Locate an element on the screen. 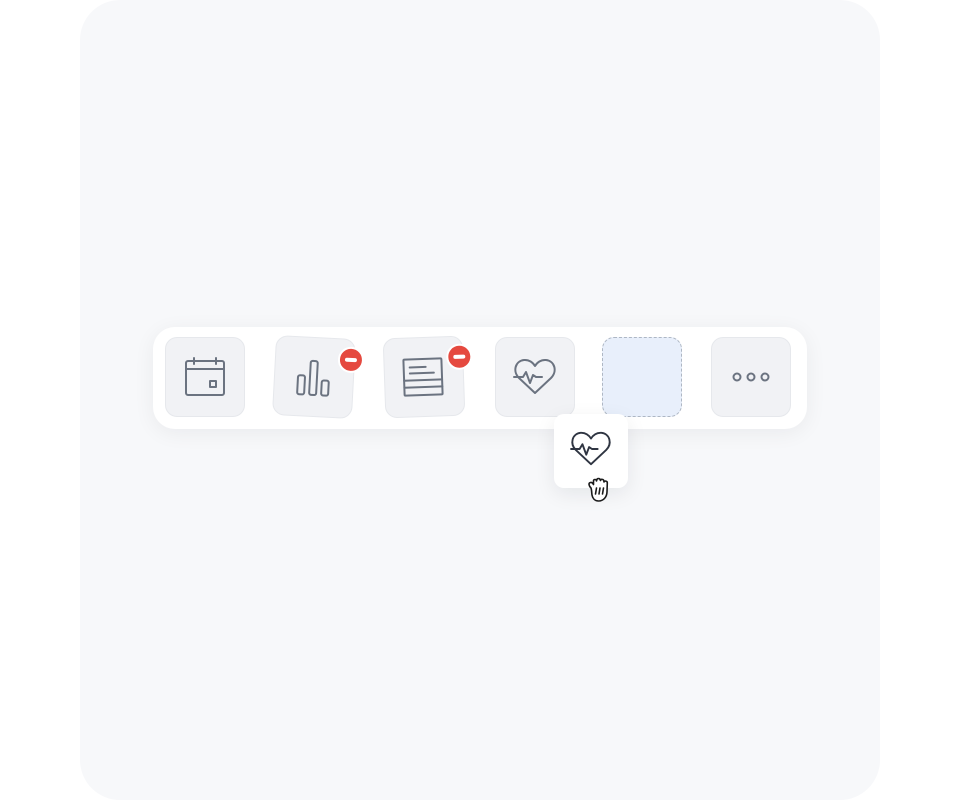 Image resolution: width=960 pixels, height=800 pixels. bar-chart-icon is located at coordinates (314, 377).